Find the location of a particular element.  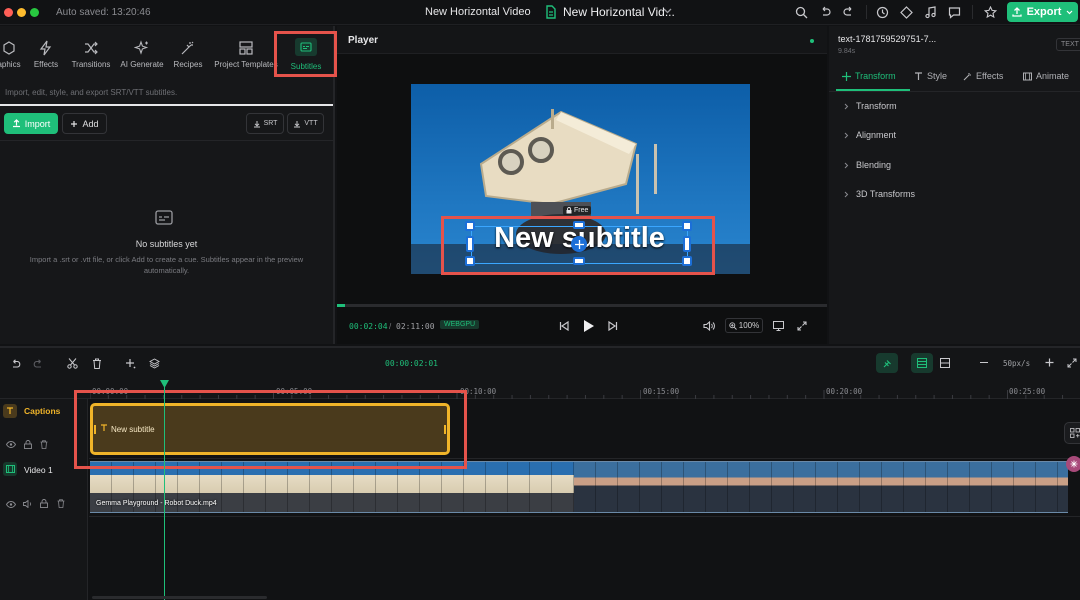

minimize-window-button is located at coordinates (21, 12).